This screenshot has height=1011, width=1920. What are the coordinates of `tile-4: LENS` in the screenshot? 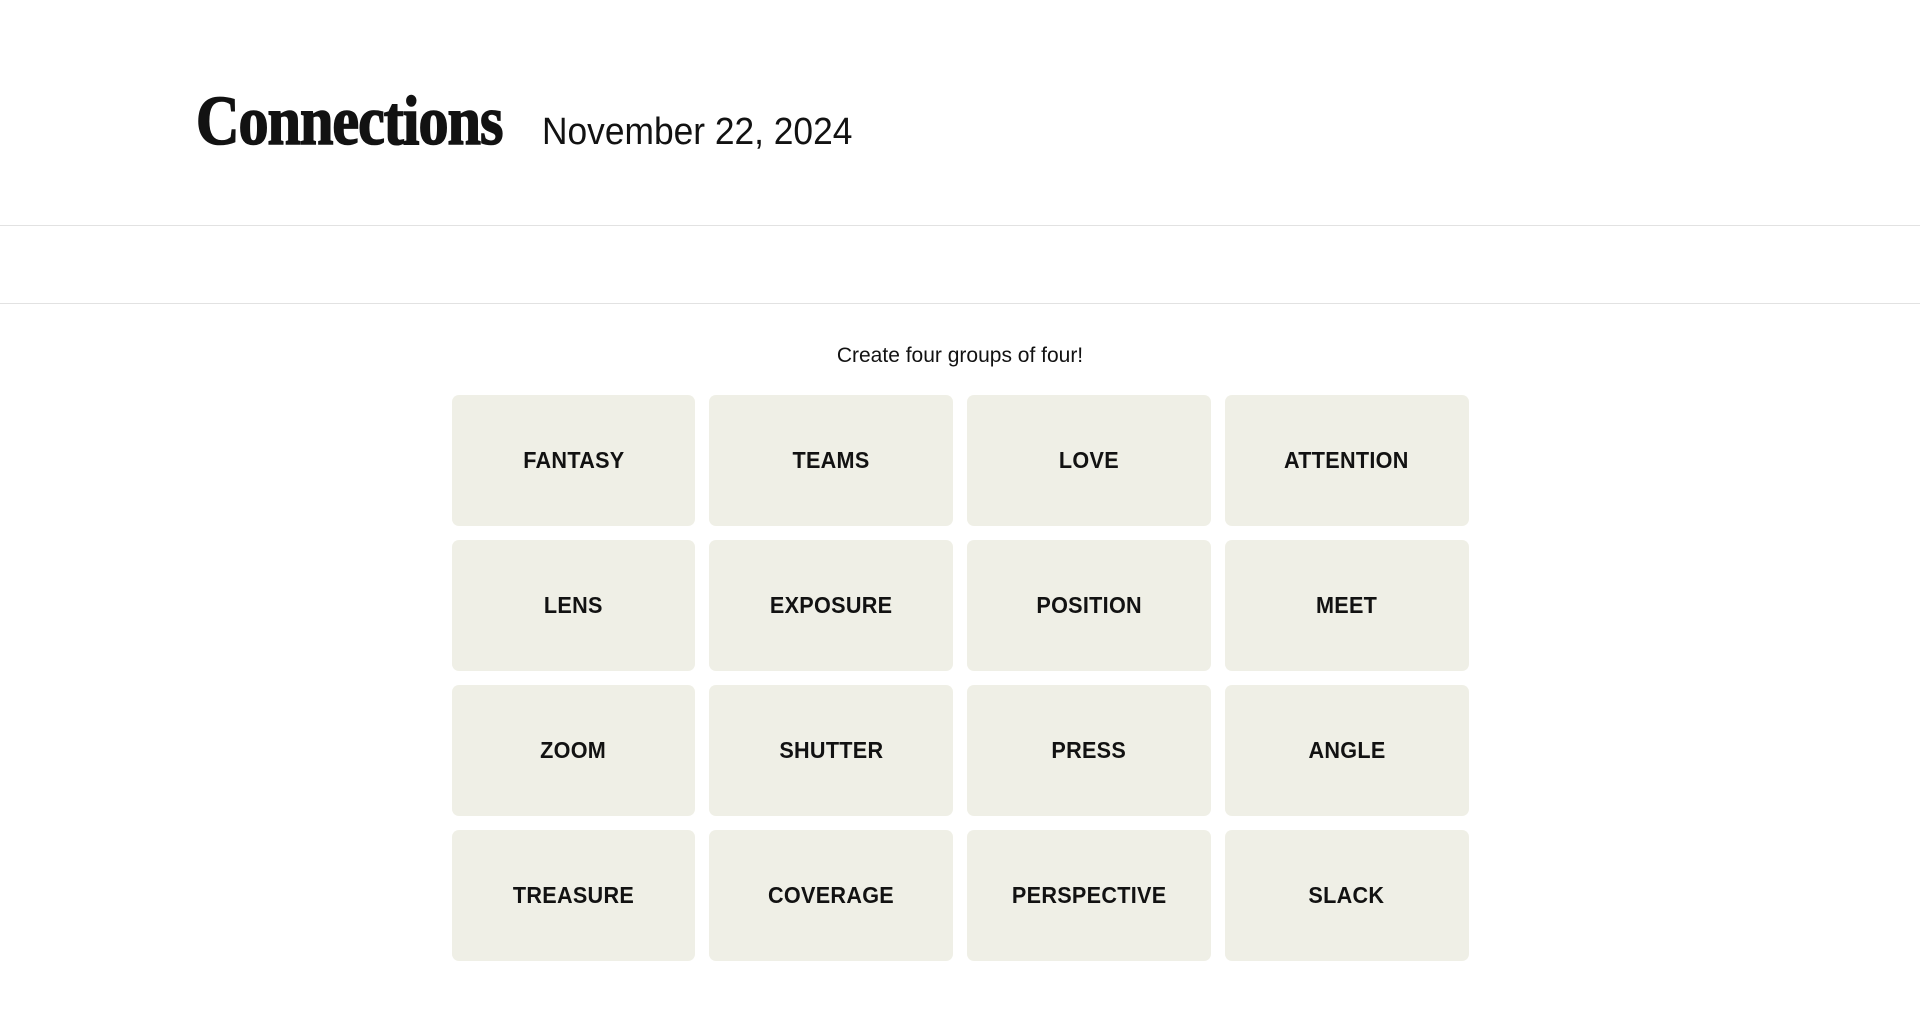 It's located at (573, 605).